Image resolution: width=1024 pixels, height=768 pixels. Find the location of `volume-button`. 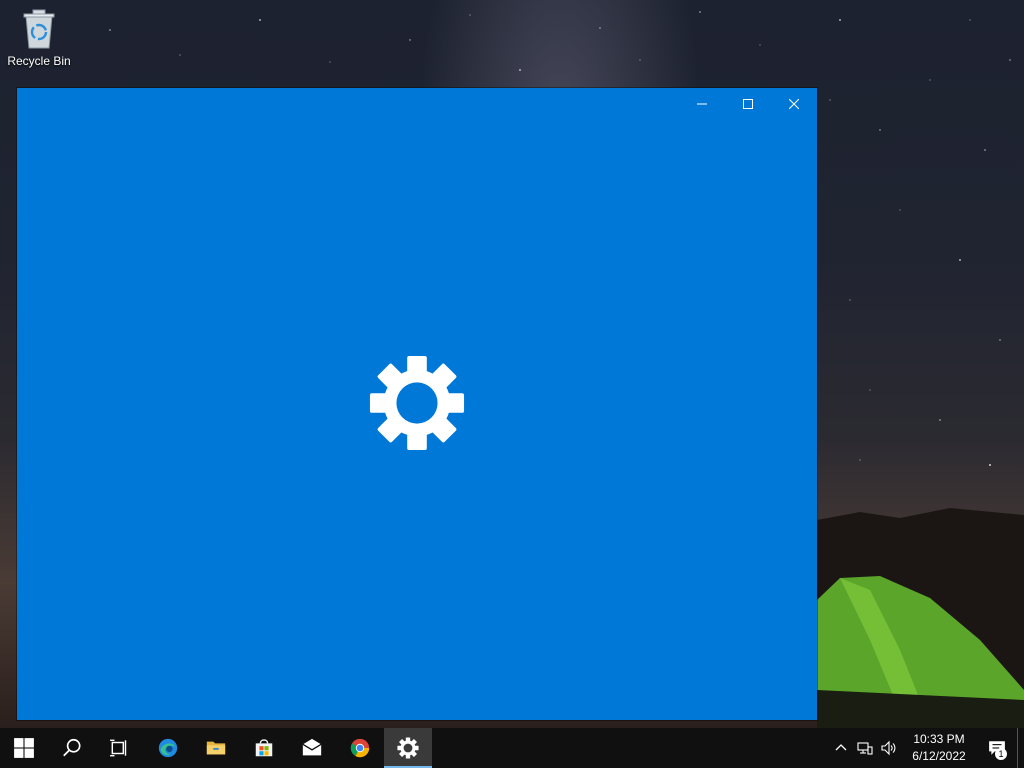

volume-button is located at coordinates (889, 748).